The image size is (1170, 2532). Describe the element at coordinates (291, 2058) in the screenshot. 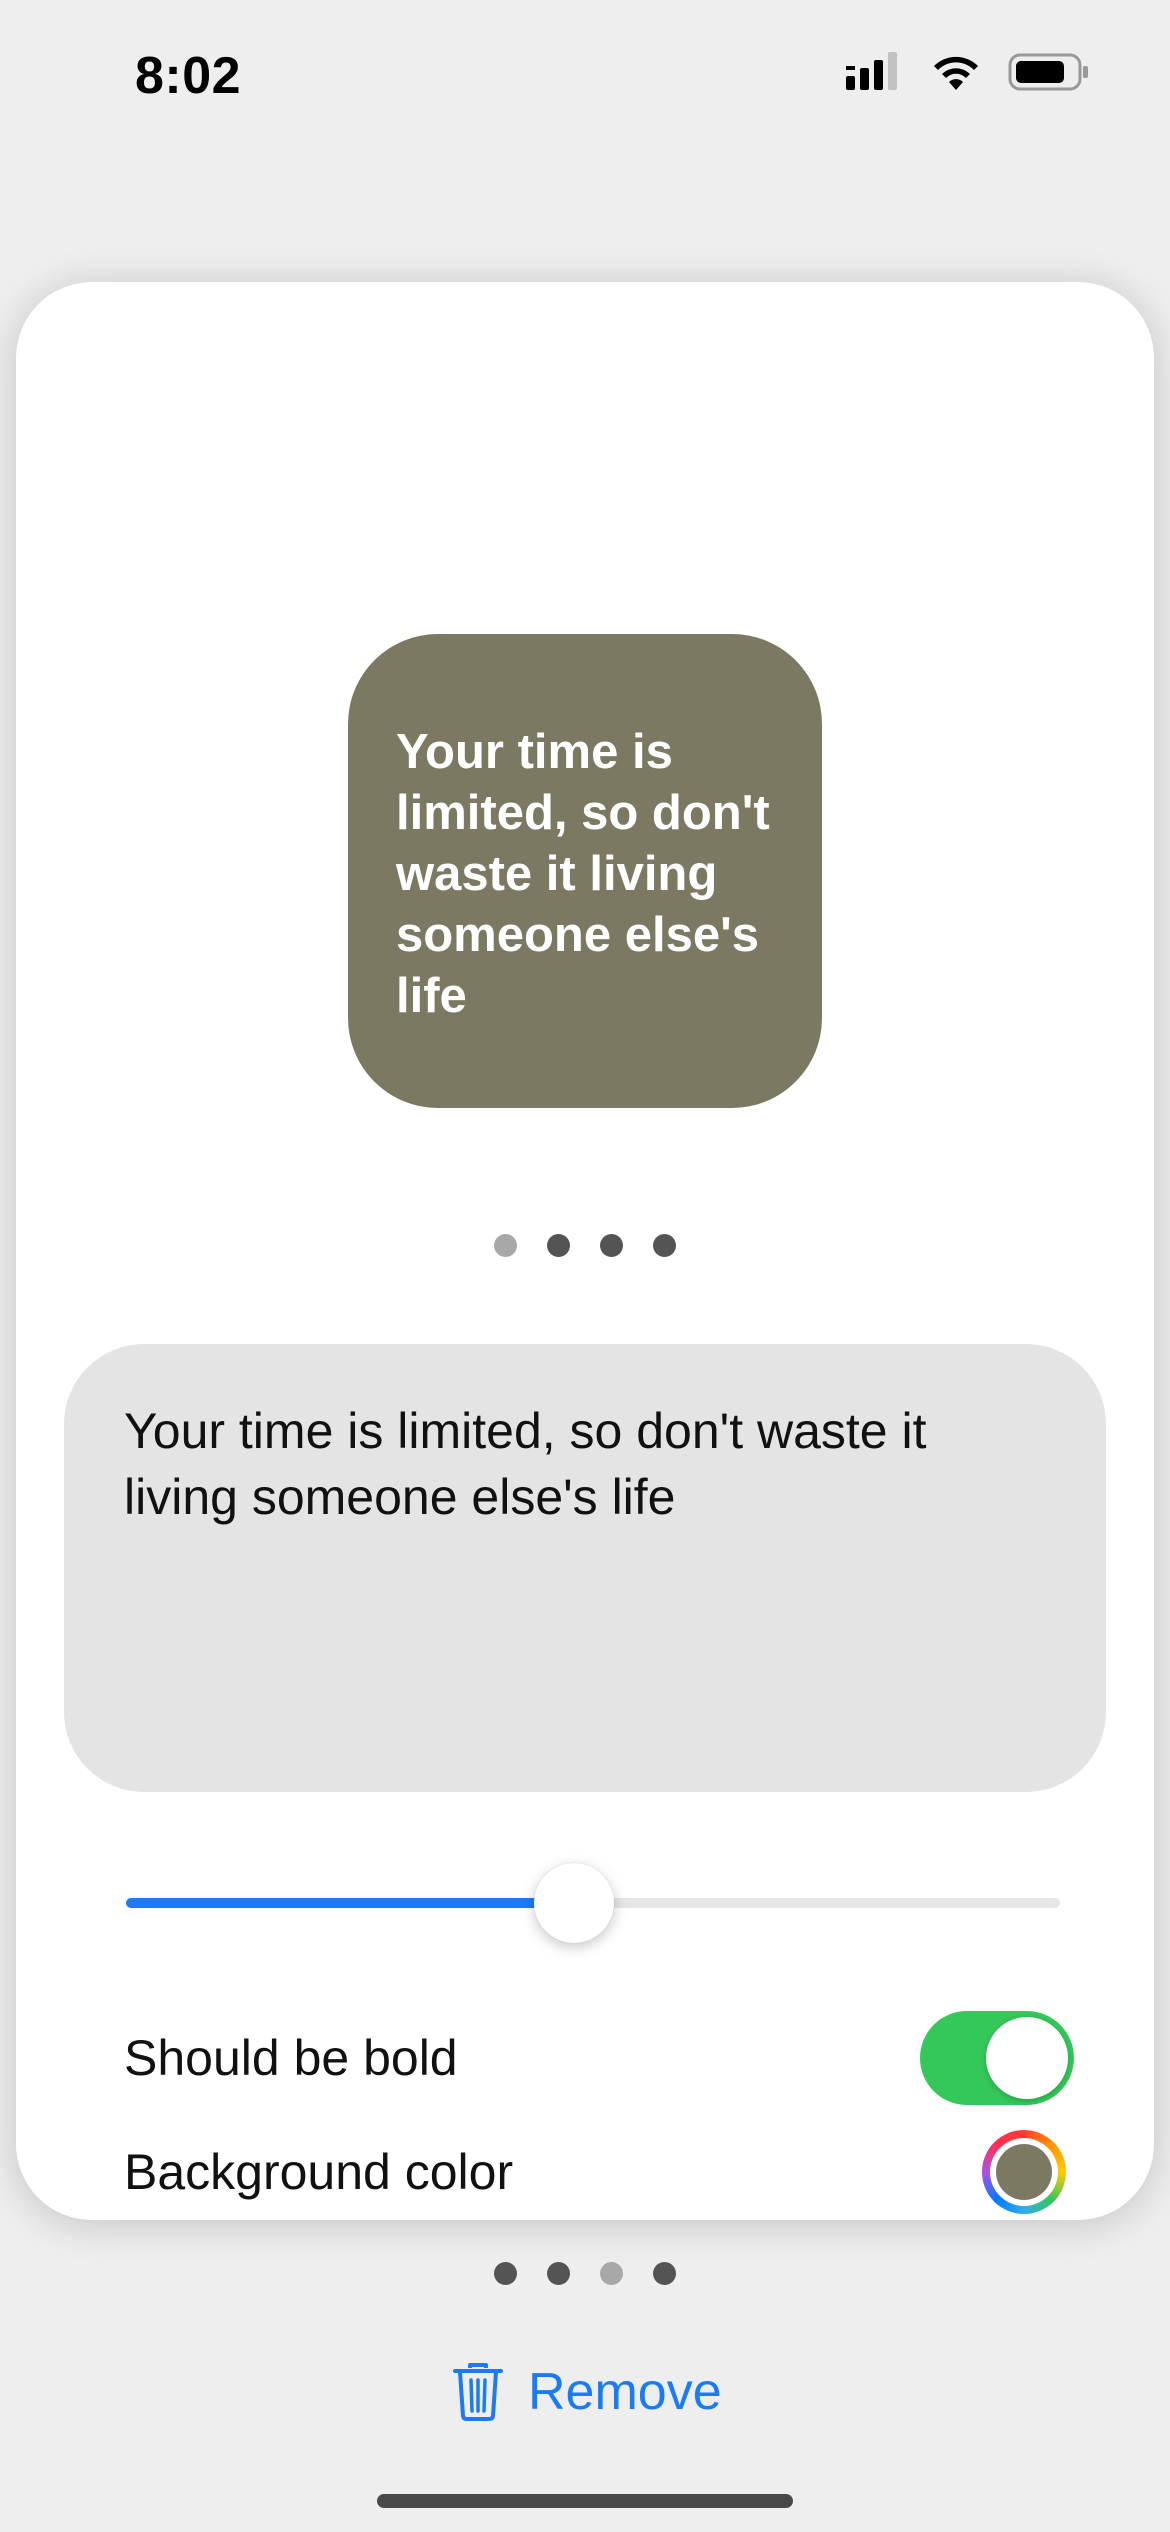

I see `bold-option-label: Should be bold` at that location.